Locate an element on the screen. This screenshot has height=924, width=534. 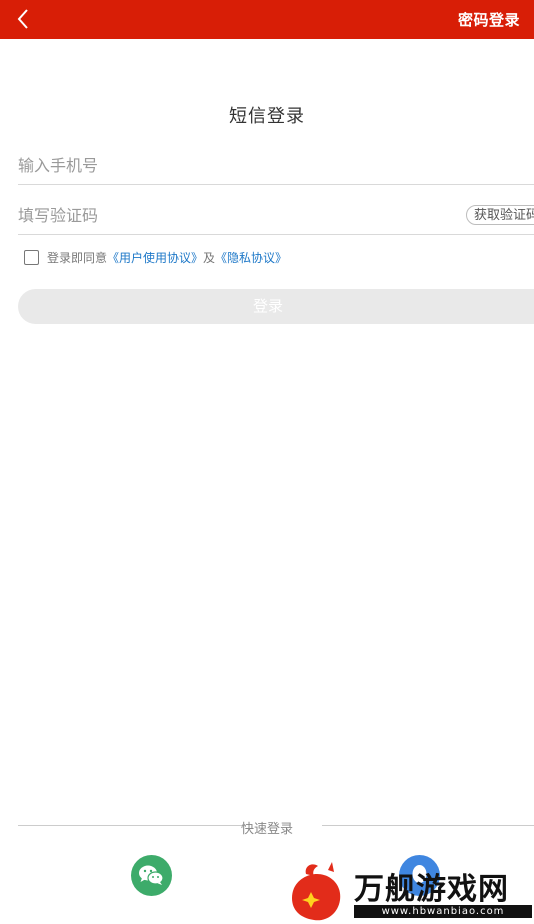
watermark-name: 万舰游戏网 is located at coordinates (431, 889).